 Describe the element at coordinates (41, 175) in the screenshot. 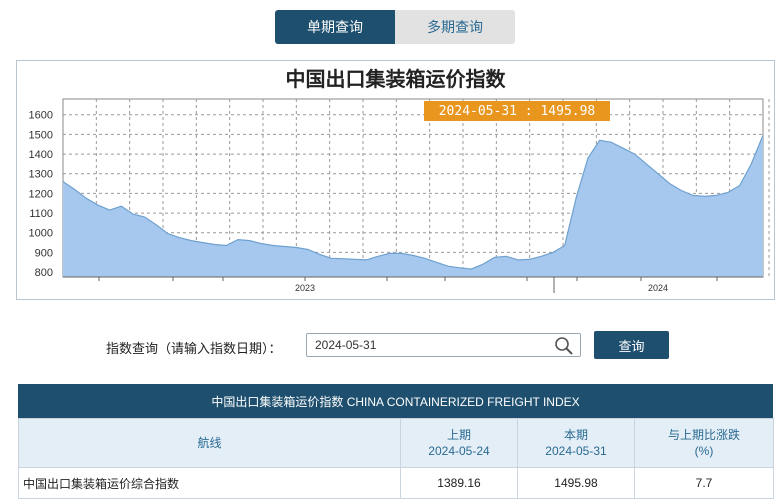

I see `y-tick-label: 1300` at that location.